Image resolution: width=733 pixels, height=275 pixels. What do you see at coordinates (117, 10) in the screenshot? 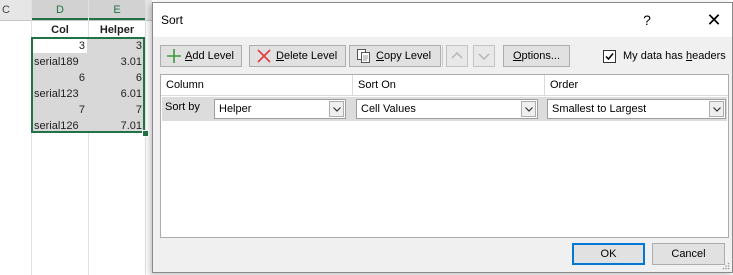
I see `column-header-e: E` at bounding box center [117, 10].